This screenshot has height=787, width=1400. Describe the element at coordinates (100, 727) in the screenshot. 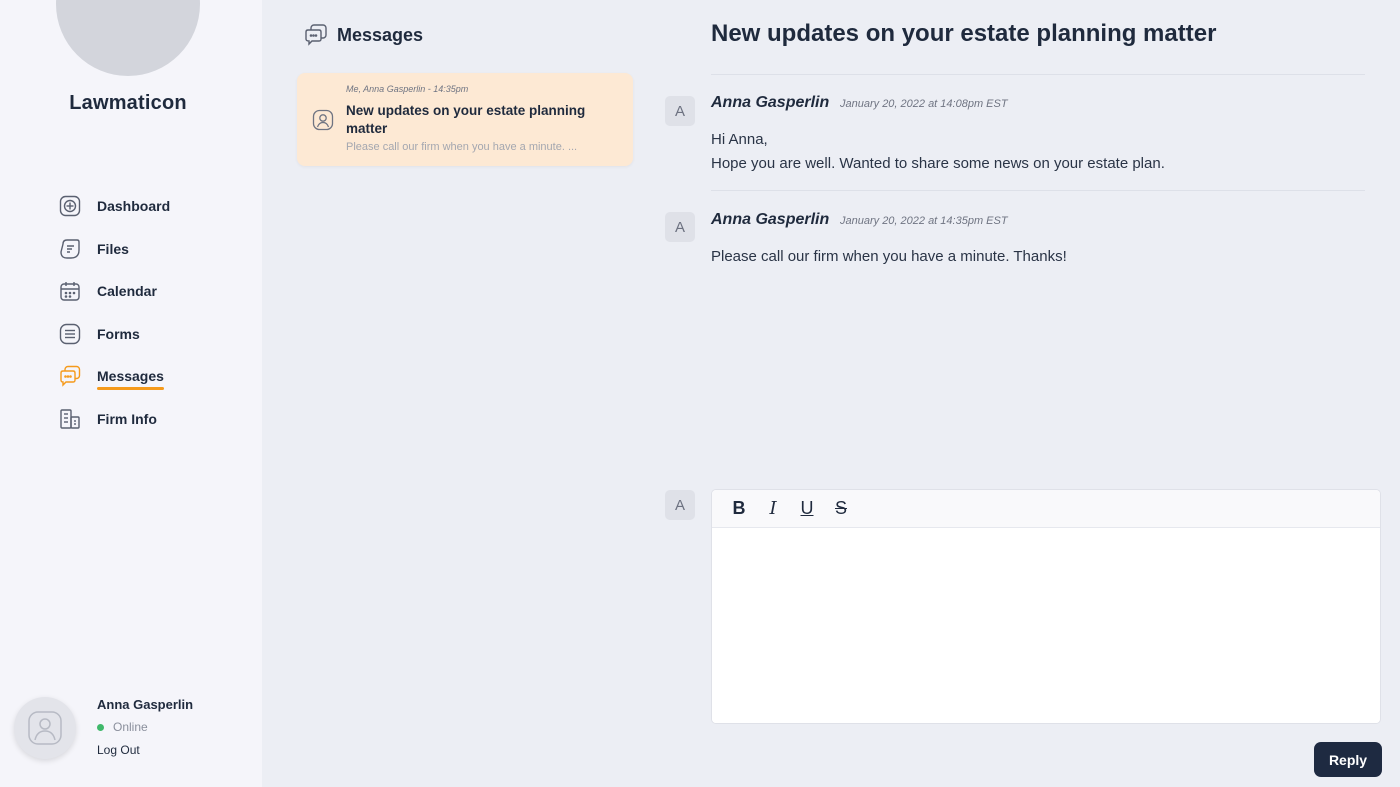

I see `online-indicator` at that location.